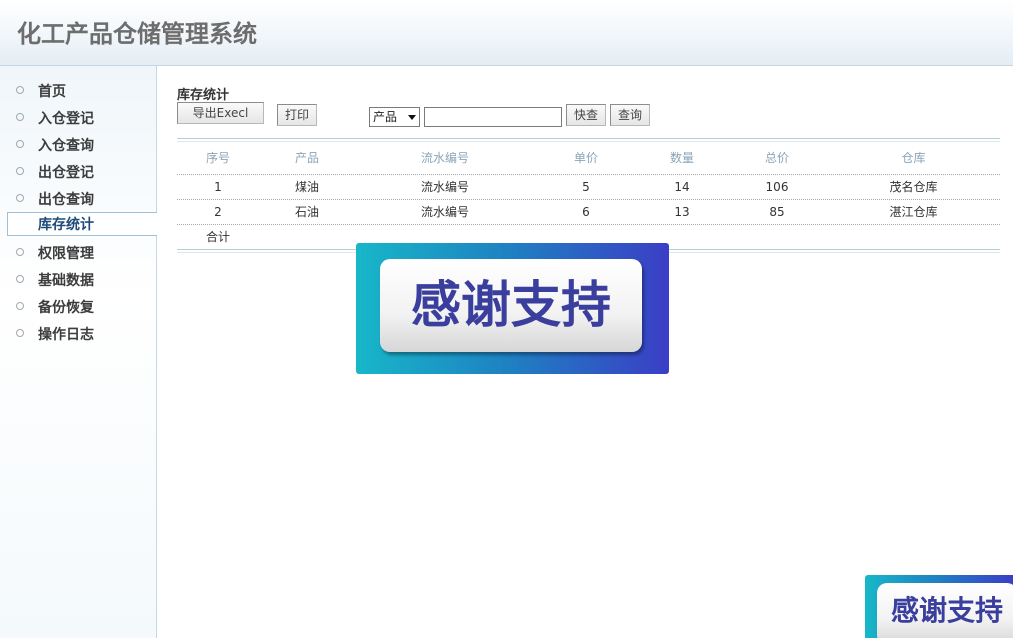 Image resolution: width=1013 pixels, height=638 pixels. I want to click on sidebar-item-home: 首页, so click(78, 91).